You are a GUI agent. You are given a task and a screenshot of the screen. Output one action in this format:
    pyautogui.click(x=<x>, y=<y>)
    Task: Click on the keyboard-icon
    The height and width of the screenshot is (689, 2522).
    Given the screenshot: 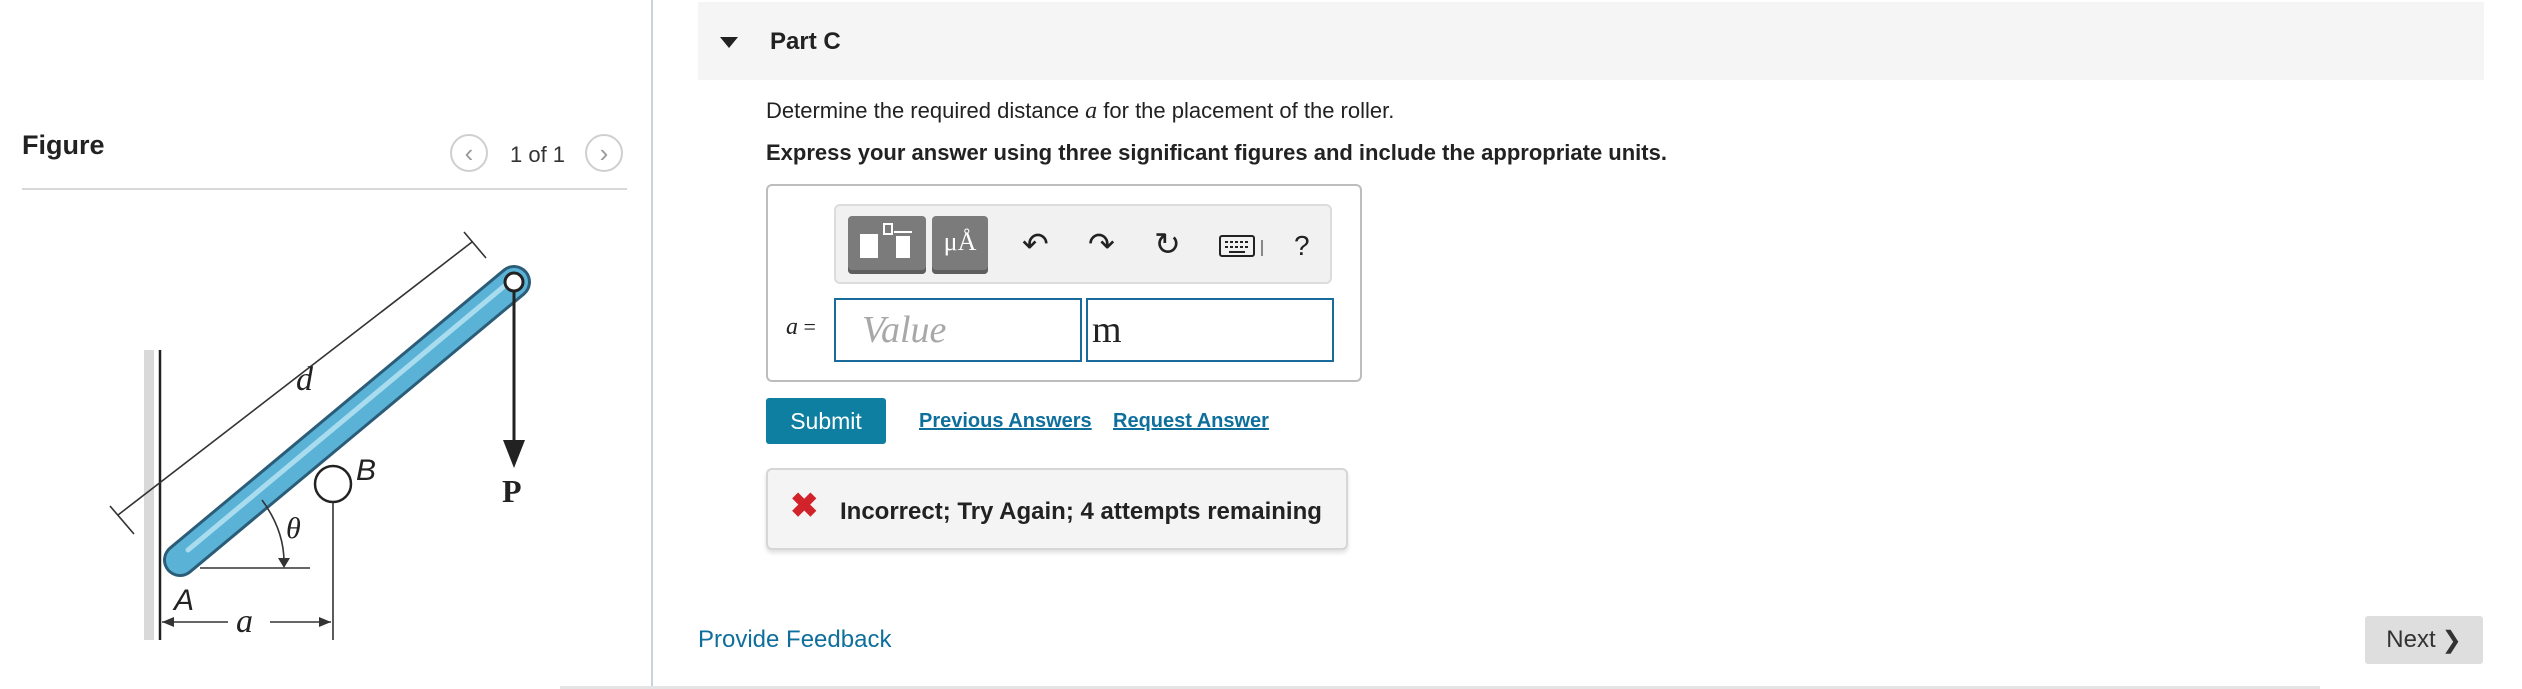 What is the action you would take?
    pyautogui.click(x=1242, y=248)
    